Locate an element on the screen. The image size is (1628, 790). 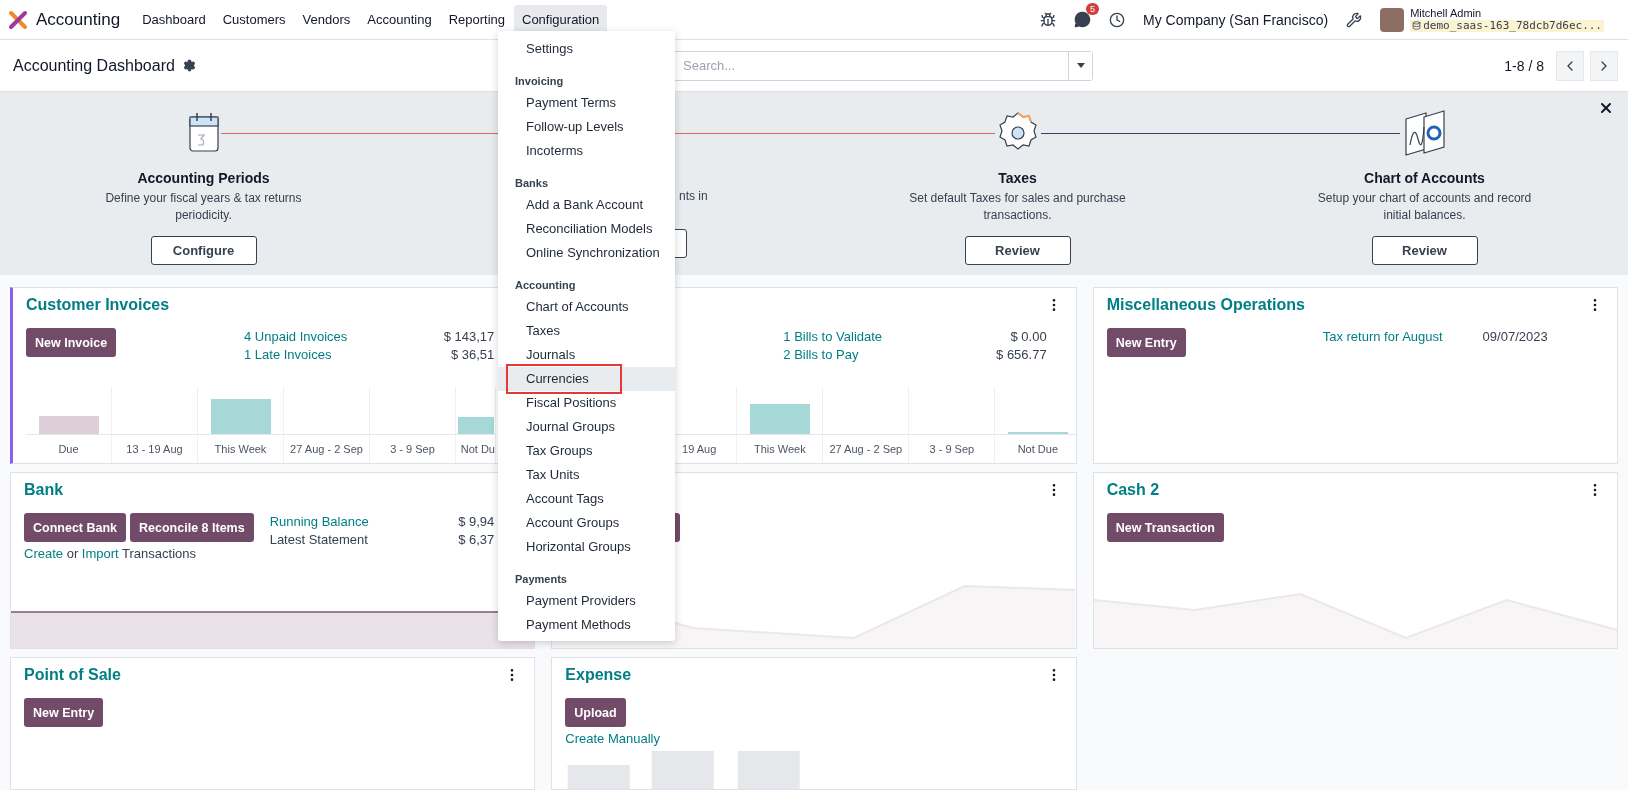
pager-counter: 1-8 / 8 is located at coordinates (1524, 65).